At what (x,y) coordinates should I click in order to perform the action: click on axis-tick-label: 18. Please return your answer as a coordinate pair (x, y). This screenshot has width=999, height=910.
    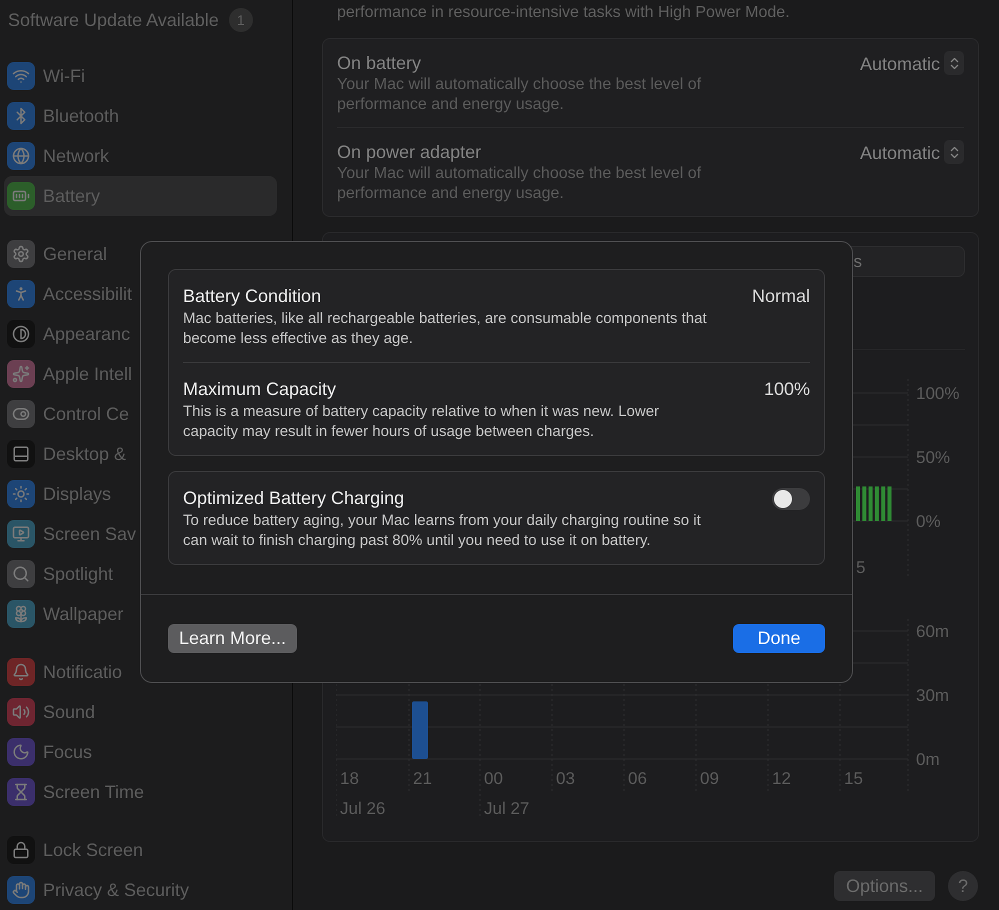
    Looking at the image, I should click on (349, 778).